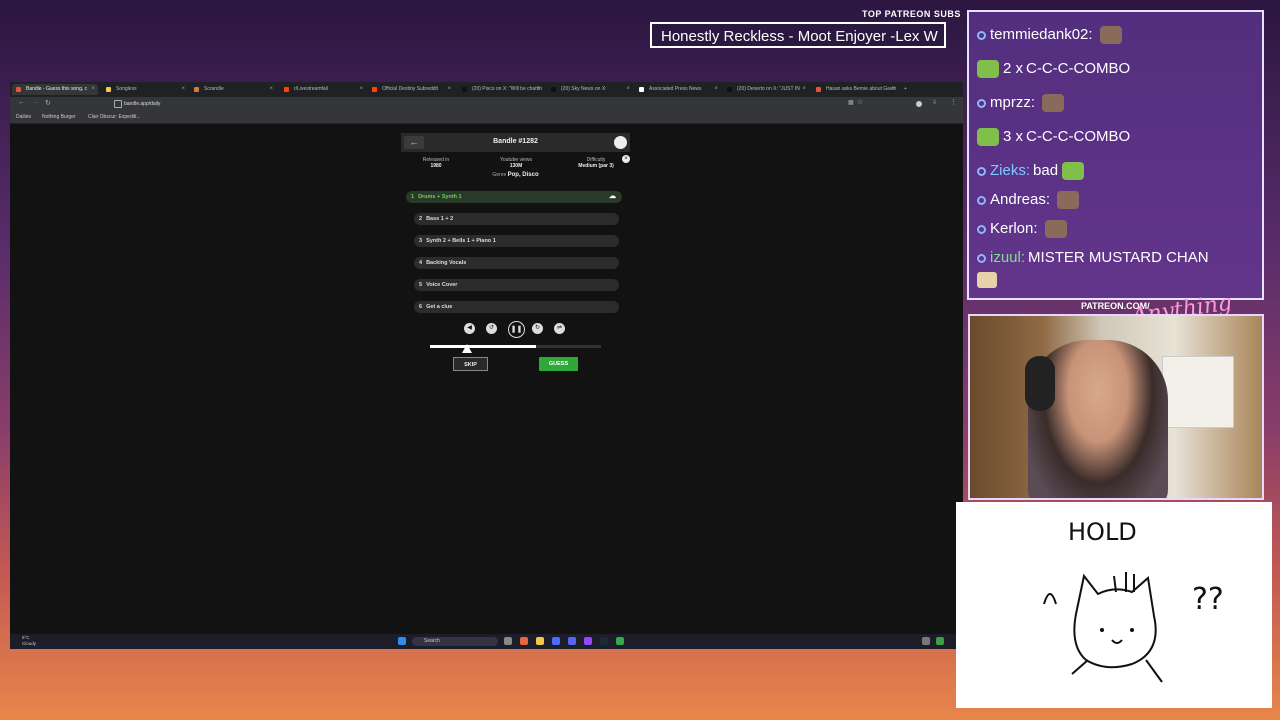 The width and height of the screenshot is (1280, 720). I want to click on headphones-image, so click(1040, 383).